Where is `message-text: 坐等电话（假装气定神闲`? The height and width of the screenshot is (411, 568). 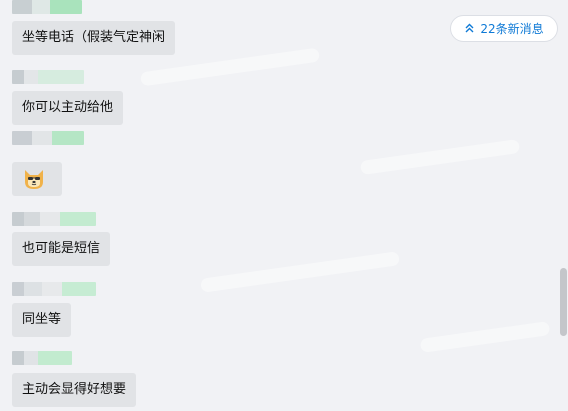 message-text: 坐等电话（假装气定神闲 is located at coordinates (94, 37).